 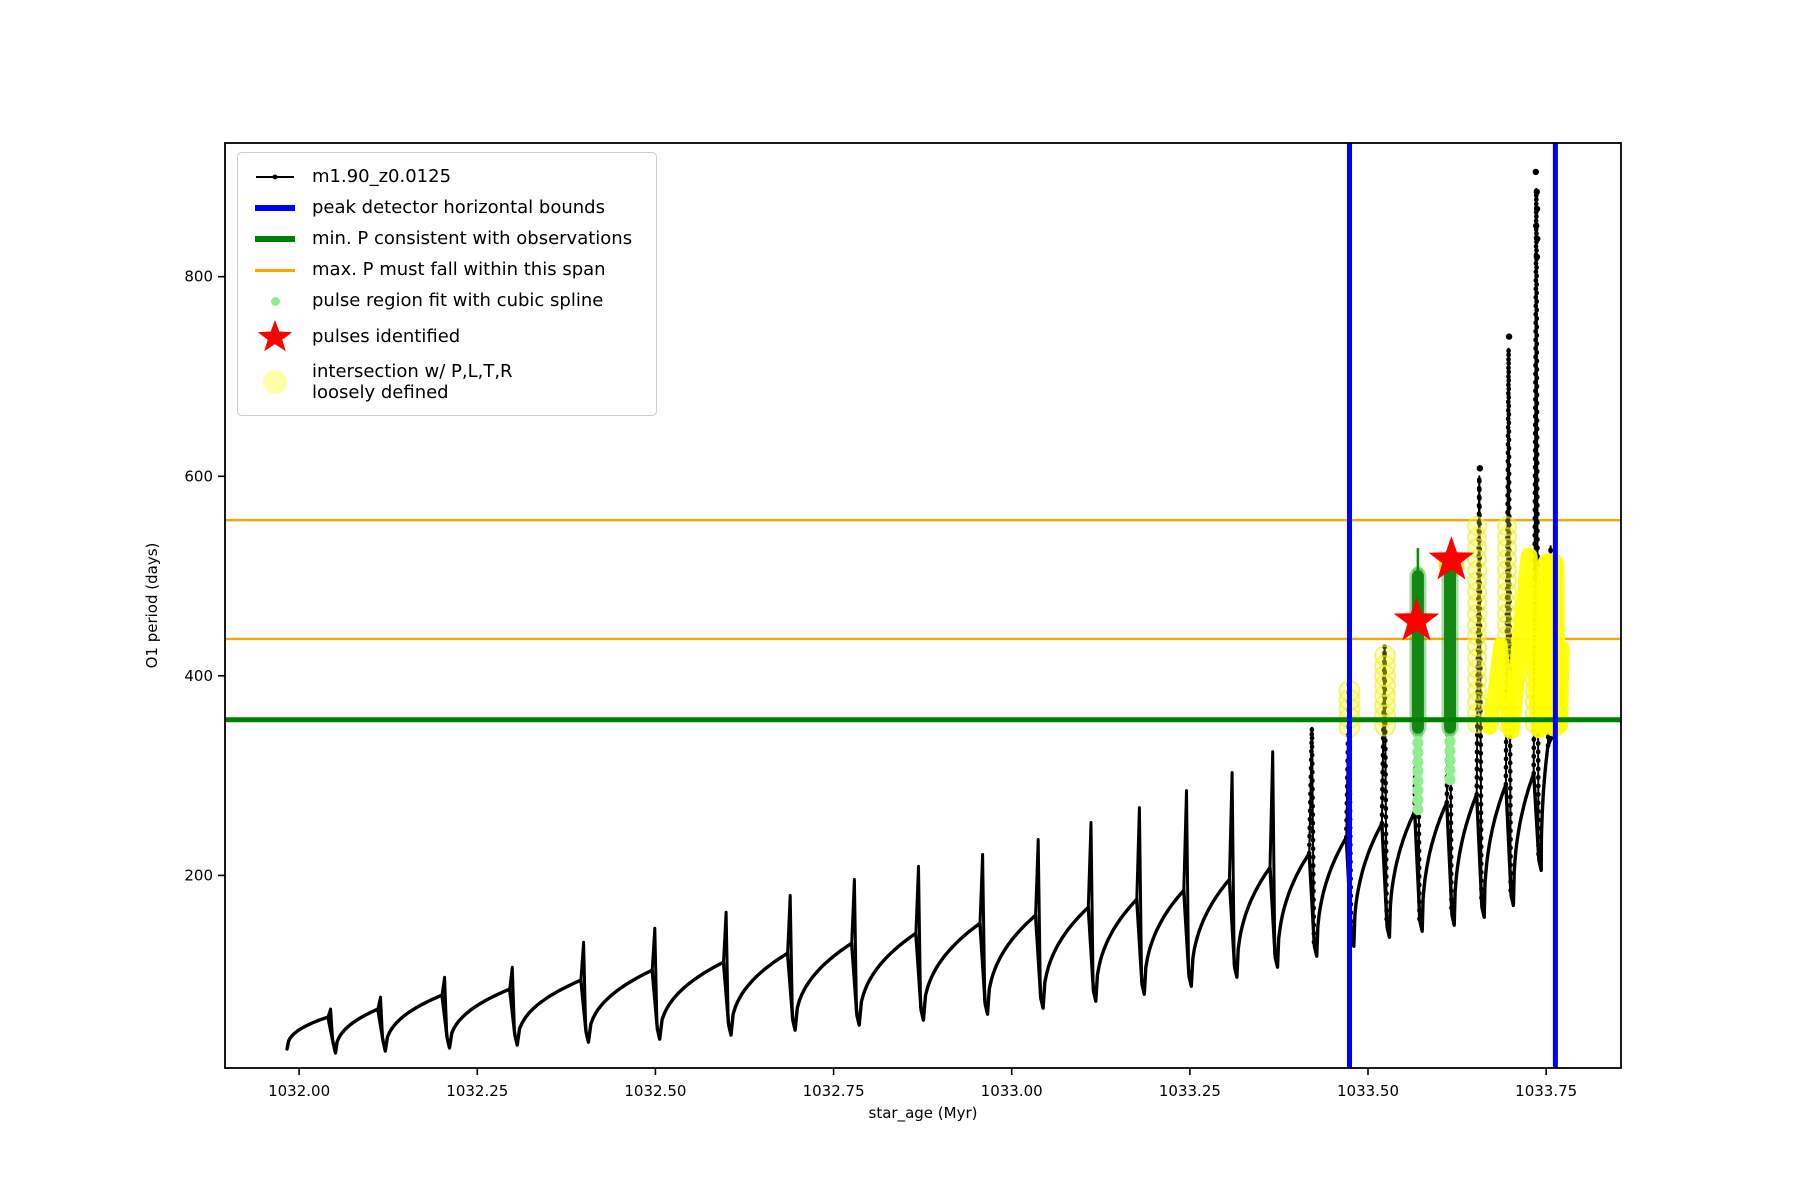 What do you see at coordinates (275, 337) in the screenshot?
I see `legend-marker-star-icon` at bounding box center [275, 337].